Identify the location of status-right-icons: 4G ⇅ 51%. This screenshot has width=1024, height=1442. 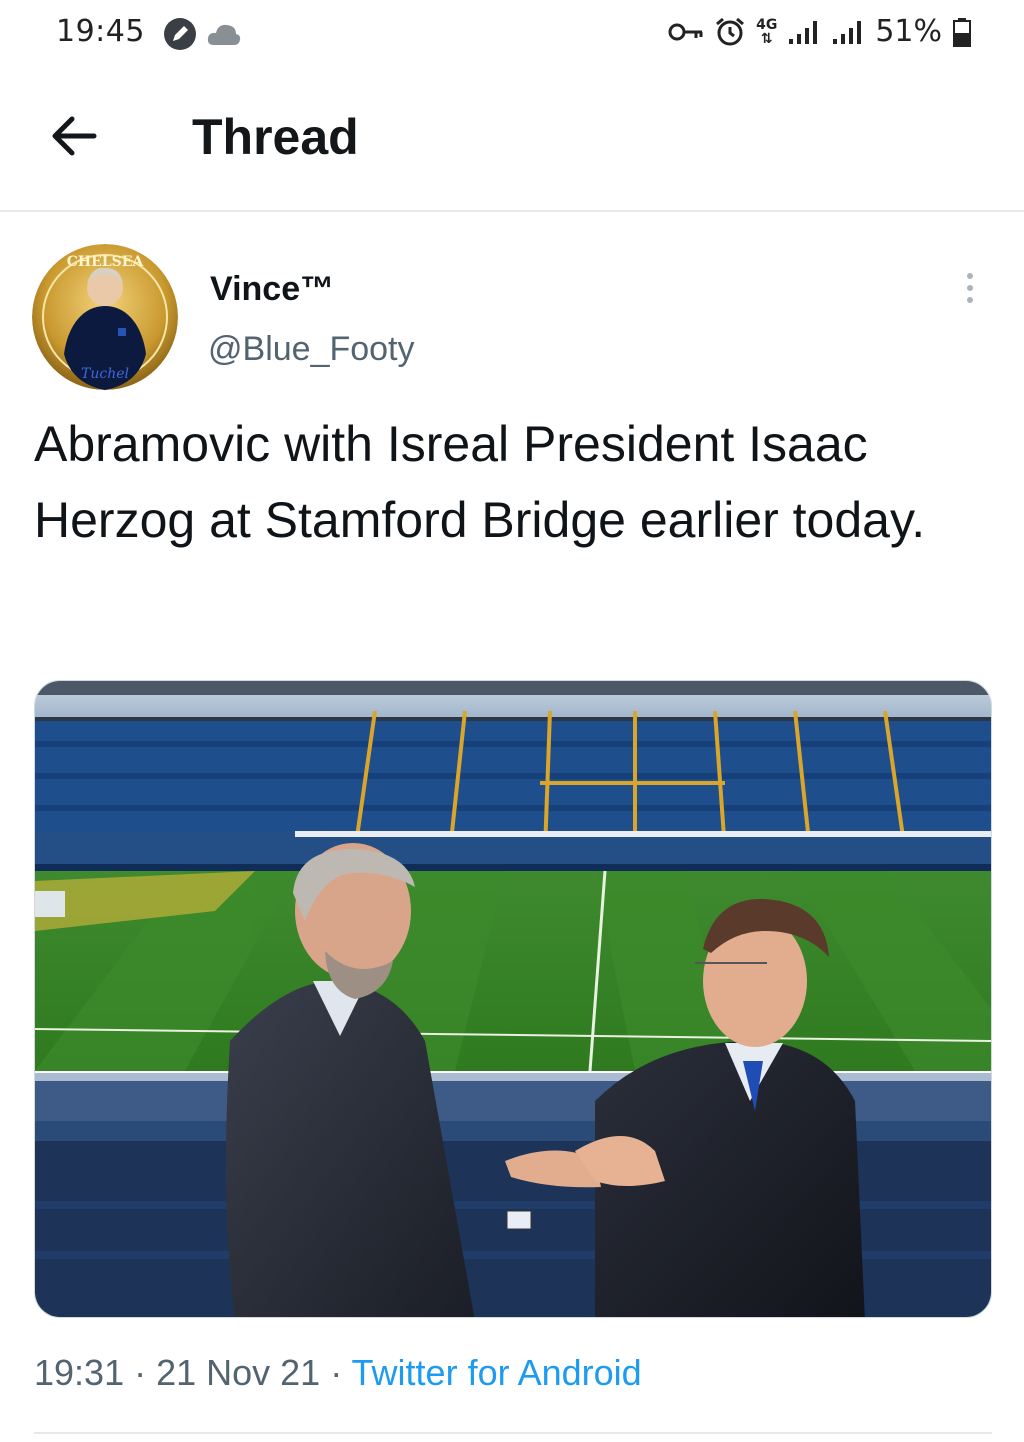
(820, 31).